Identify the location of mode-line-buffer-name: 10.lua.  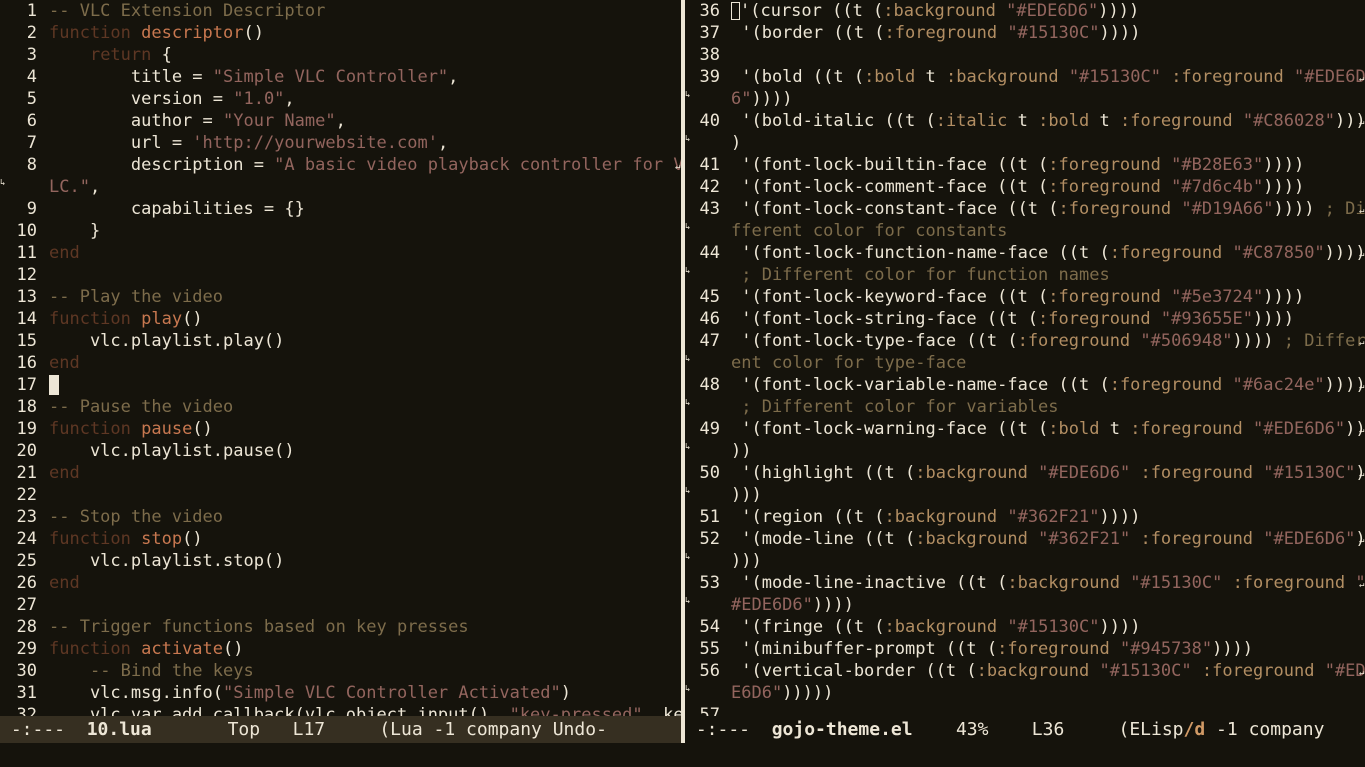
(119, 729).